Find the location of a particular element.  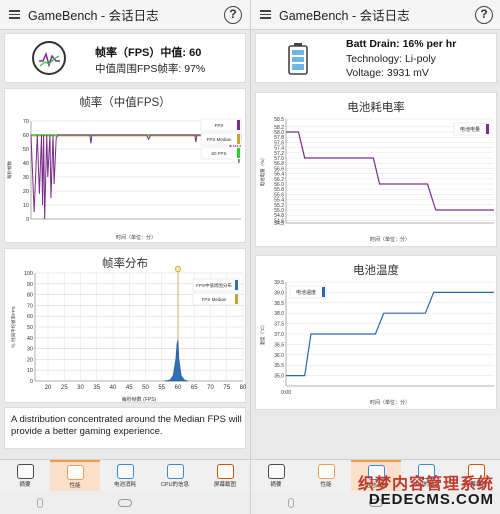

x-tick-label: 45 is located at coordinates (129, 388).